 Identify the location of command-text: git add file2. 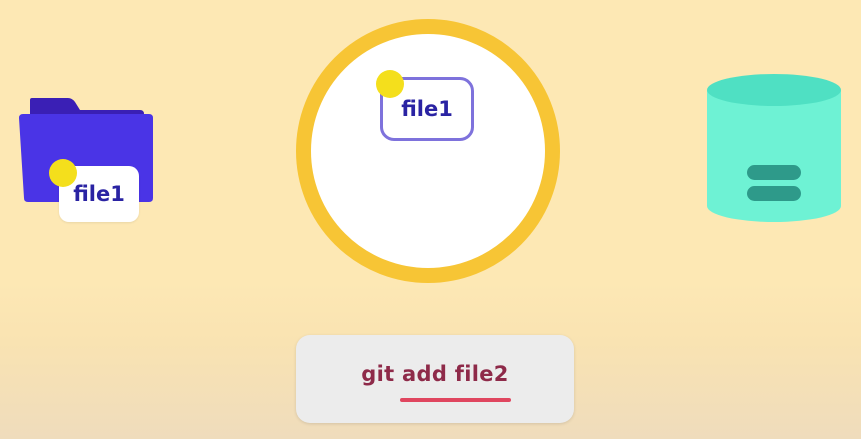
(435, 374).